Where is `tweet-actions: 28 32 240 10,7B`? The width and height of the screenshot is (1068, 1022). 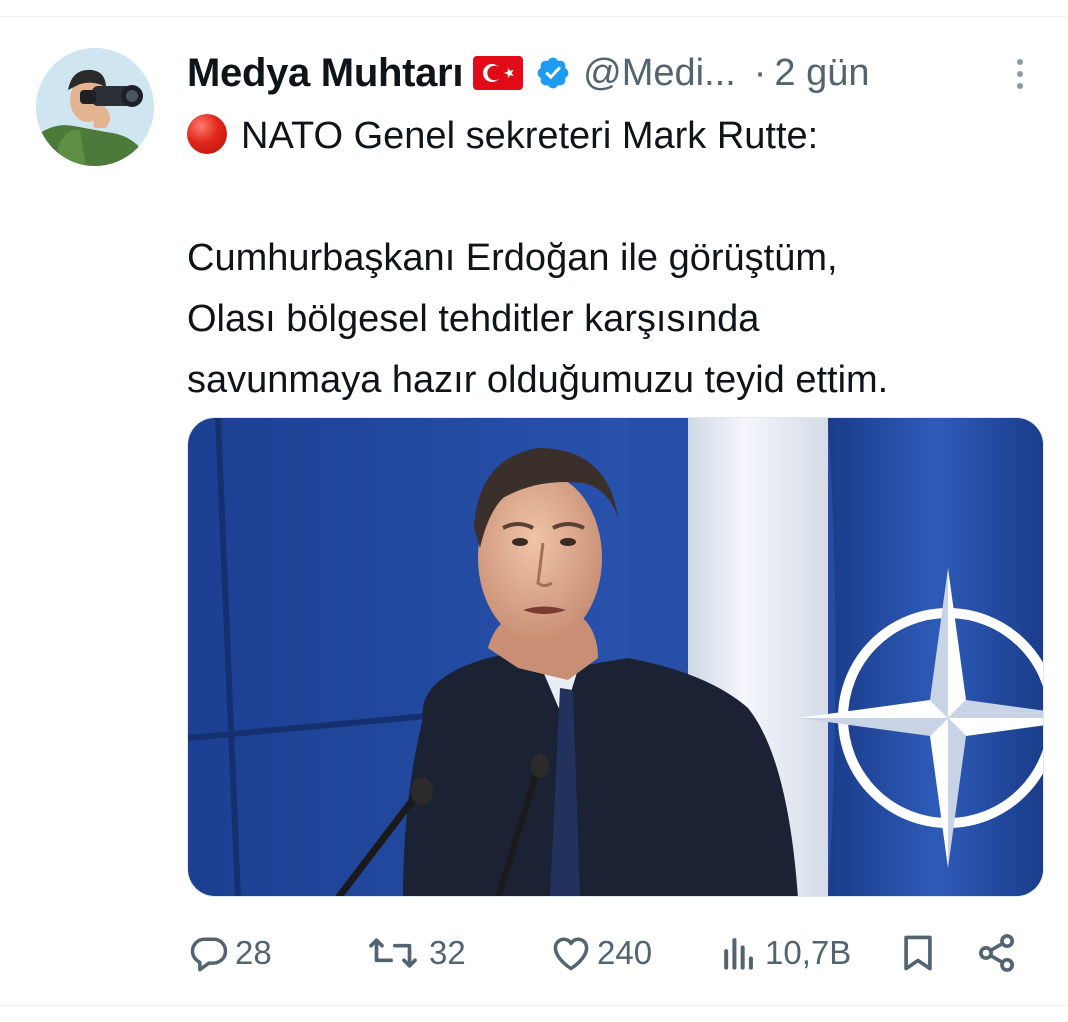 tweet-actions: 28 32 240 10,7B is located at coordinates (609, 953).